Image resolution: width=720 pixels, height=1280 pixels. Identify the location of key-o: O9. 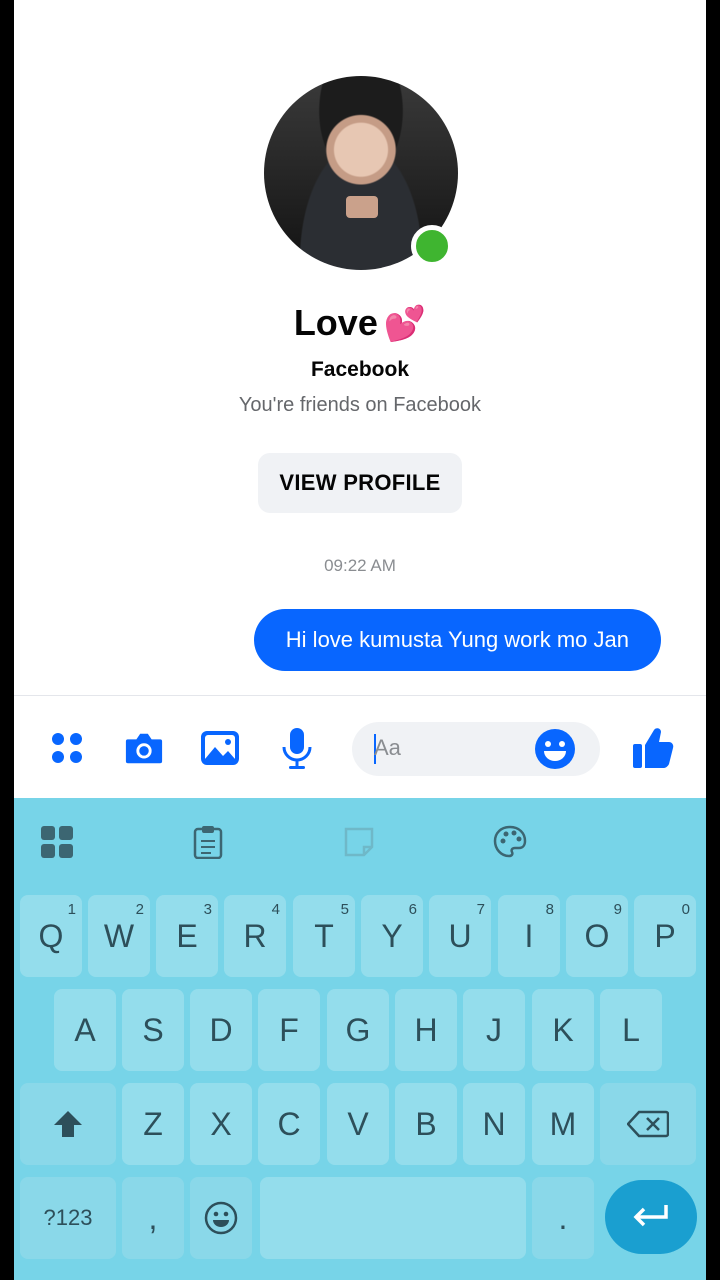
(597, 936).